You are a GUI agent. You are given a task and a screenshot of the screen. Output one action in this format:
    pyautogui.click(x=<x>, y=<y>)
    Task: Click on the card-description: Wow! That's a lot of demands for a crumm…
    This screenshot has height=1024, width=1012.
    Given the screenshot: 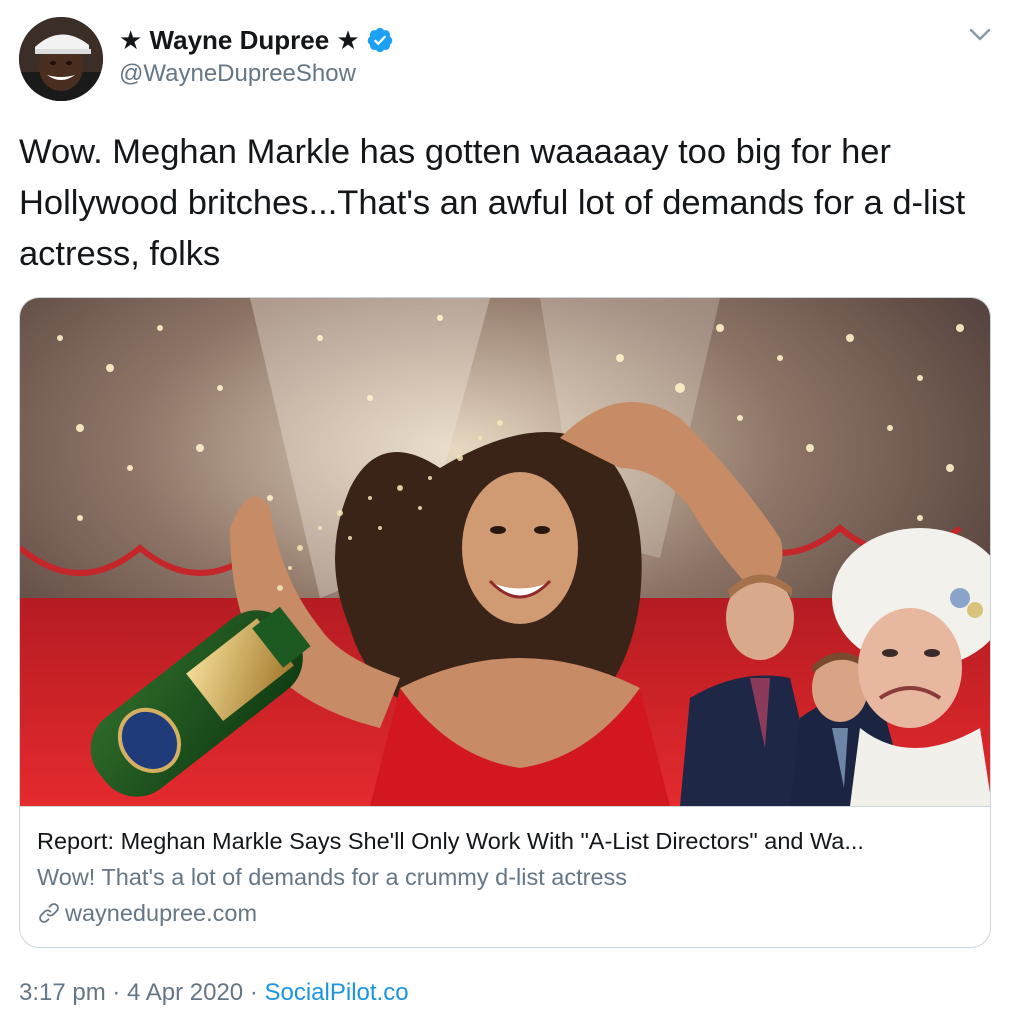 What is the action you would take?
    pyautogui.click(x=332, y=877)
    